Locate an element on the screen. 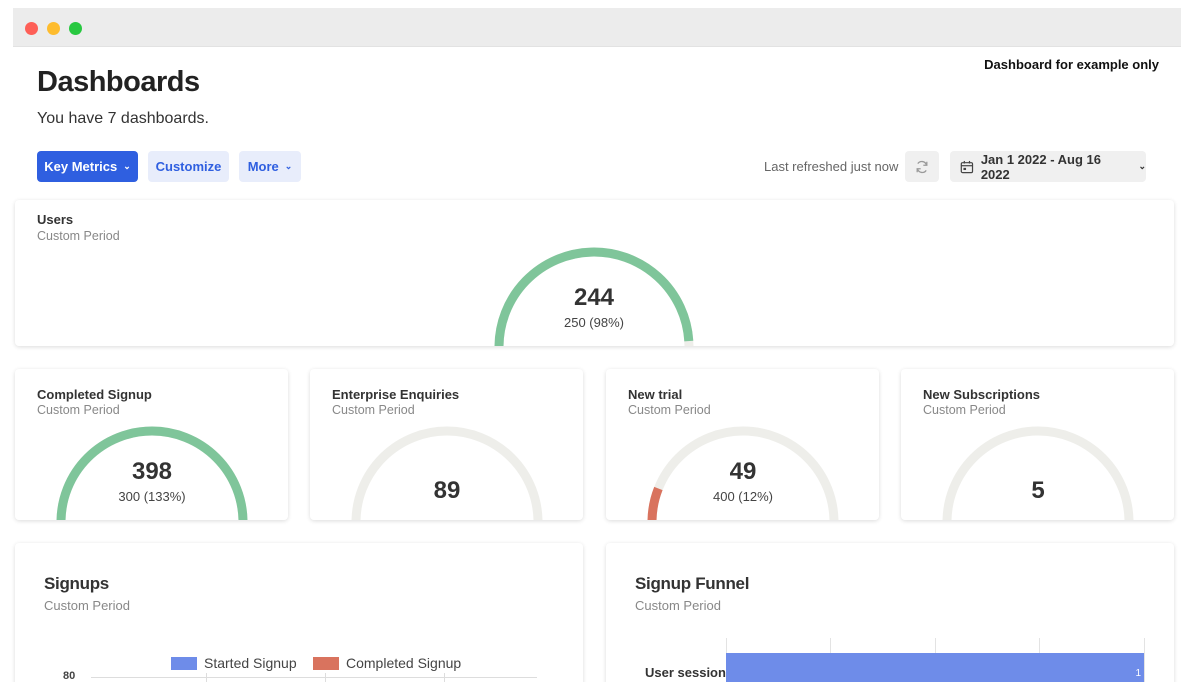 The width and height of the screenshot is (1191, 682). minimize-window-button is located at coordinates (53, 28).